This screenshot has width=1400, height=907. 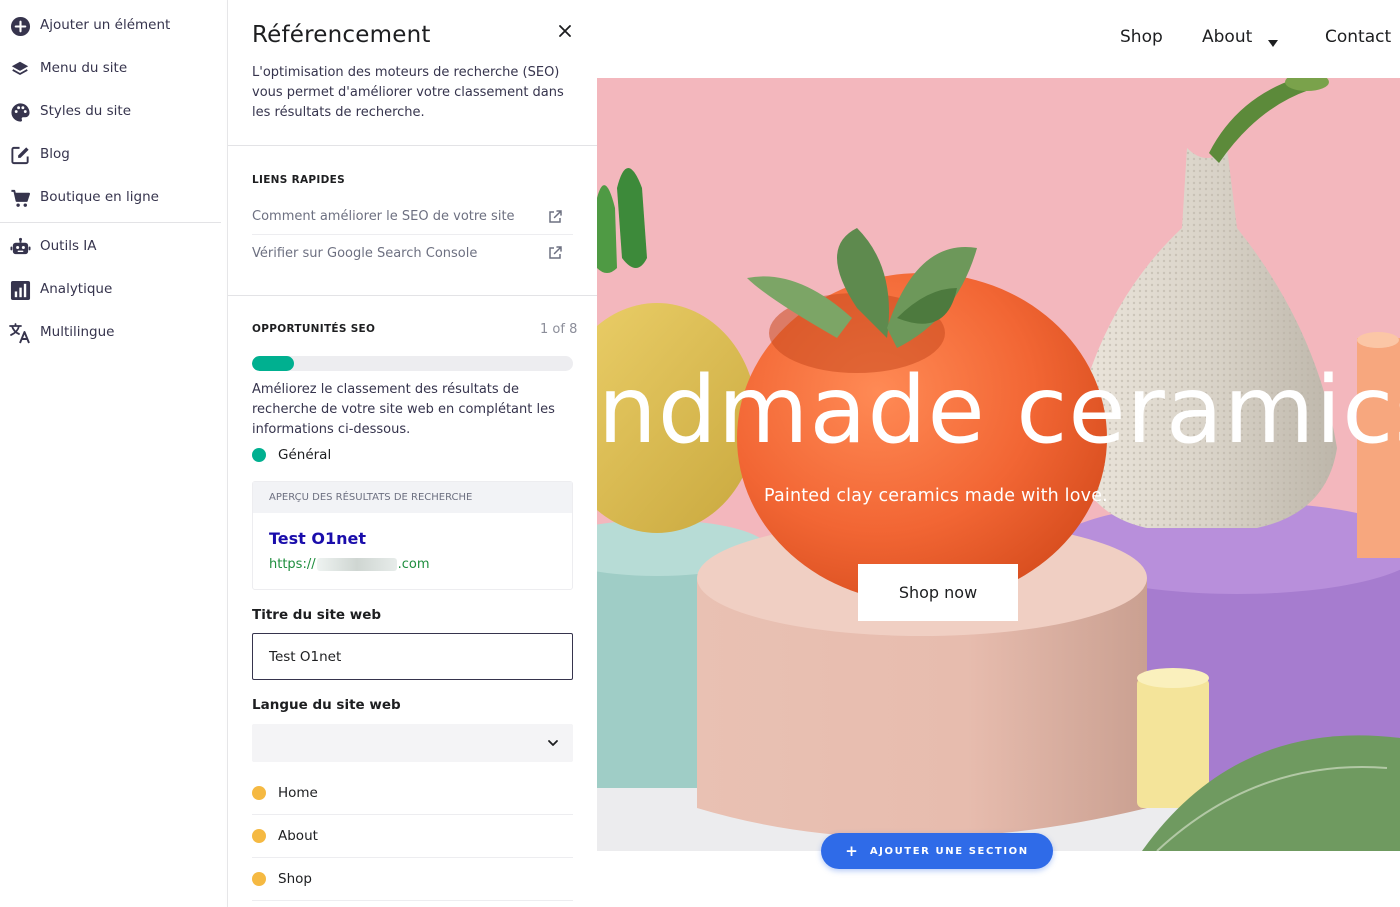 I want to click on status-general: Général, so click(x=291, y=455).